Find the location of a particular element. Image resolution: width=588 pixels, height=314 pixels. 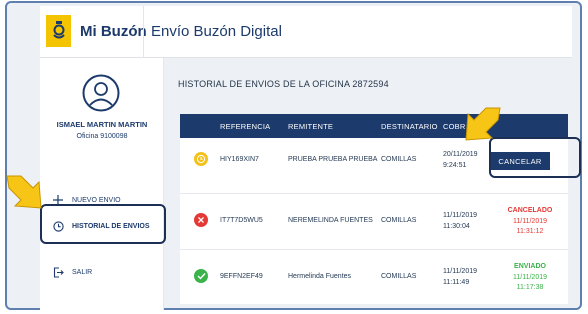

sidebar-item-label: SALIR is located at coordinates (82, 272).